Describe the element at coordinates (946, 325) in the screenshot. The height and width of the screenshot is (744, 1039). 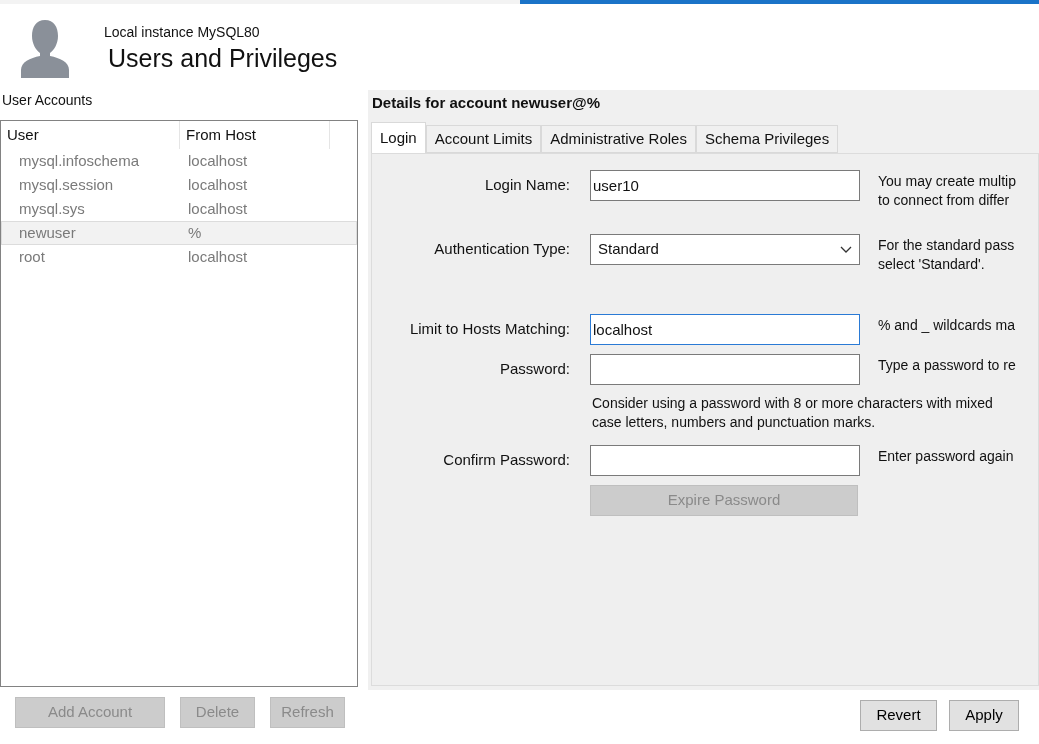
I see `hint-text: % and _ wildcards ma` at that location.